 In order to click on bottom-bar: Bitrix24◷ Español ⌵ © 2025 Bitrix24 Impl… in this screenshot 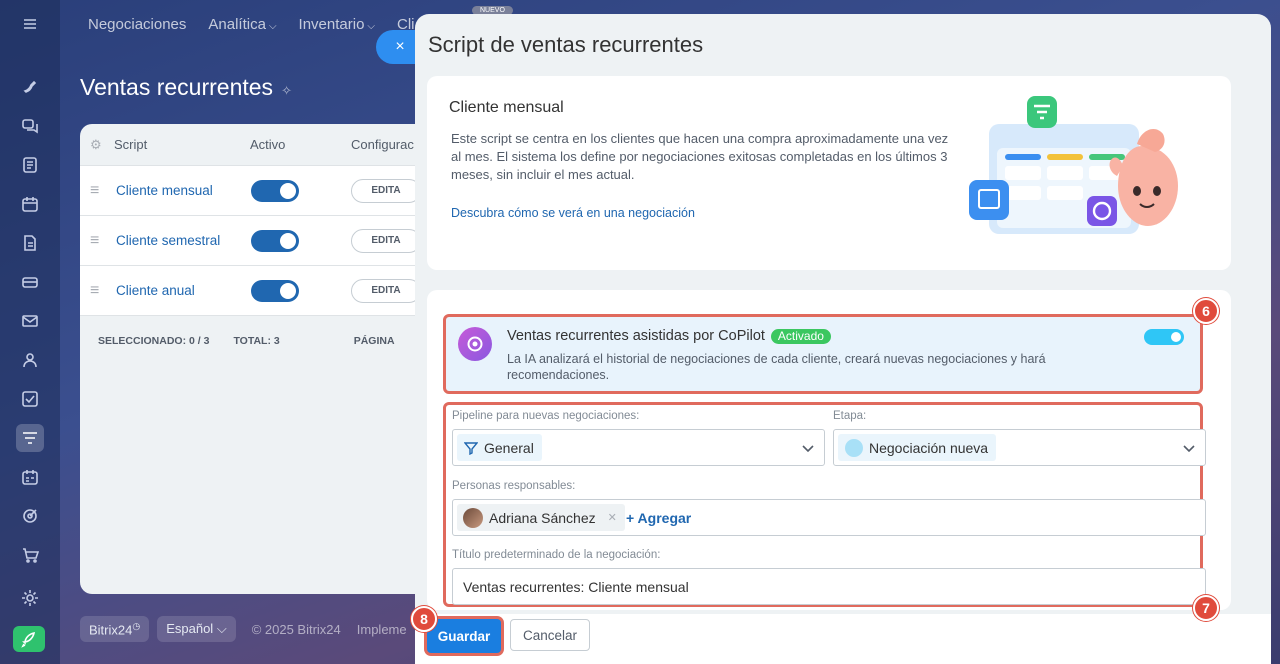, I will do `click(243, 629)`.